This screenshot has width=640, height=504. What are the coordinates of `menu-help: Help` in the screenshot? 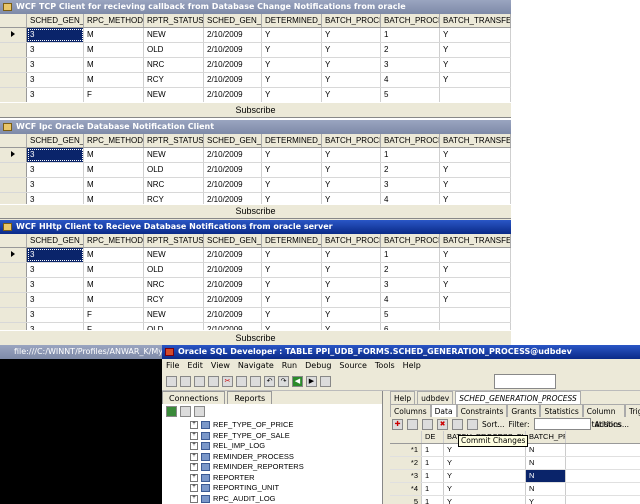 It's located at (412, 365).